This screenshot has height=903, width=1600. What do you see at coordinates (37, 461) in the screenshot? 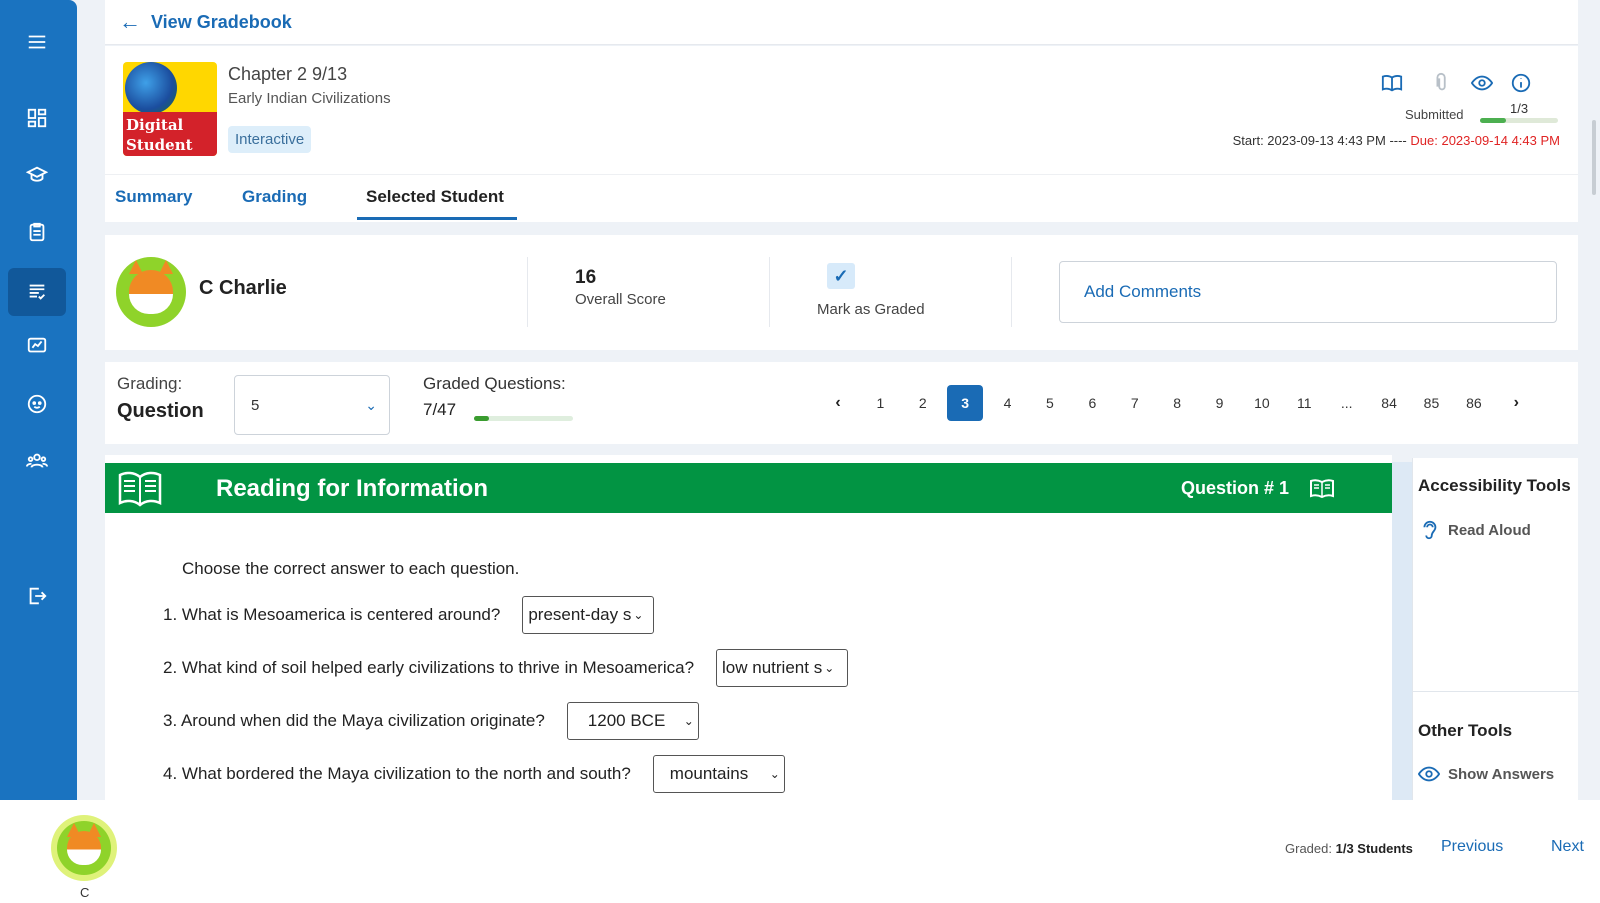
I see `group-icon` at bounding box center [37, 461].